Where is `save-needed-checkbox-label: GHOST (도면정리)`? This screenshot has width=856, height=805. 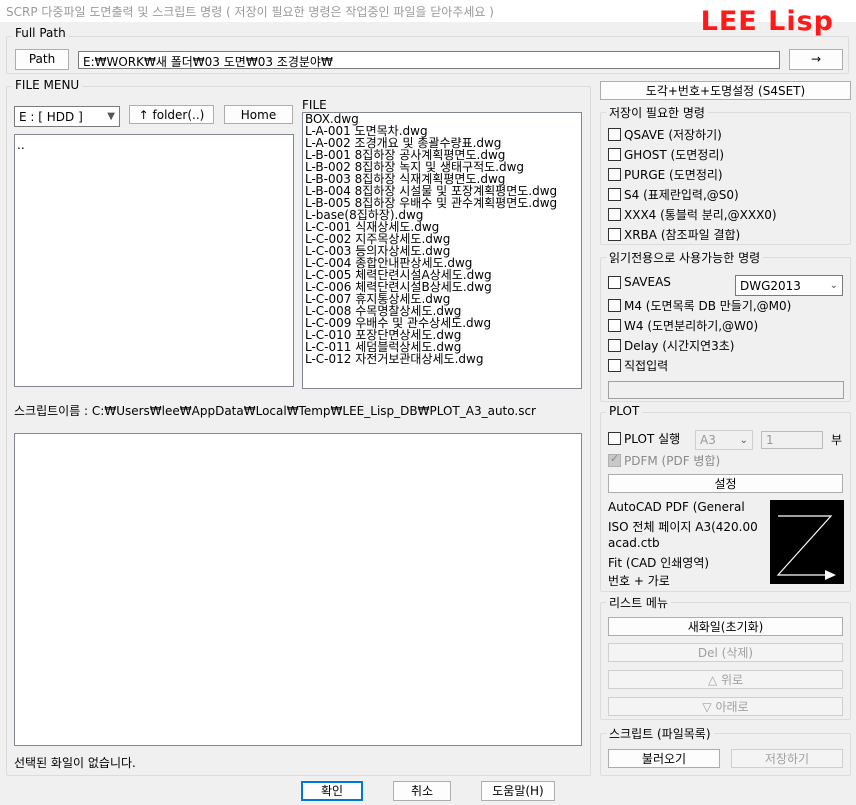
save-needed-checkbox-label: GHOST (도면정리) is located at coordinates (674, 155).